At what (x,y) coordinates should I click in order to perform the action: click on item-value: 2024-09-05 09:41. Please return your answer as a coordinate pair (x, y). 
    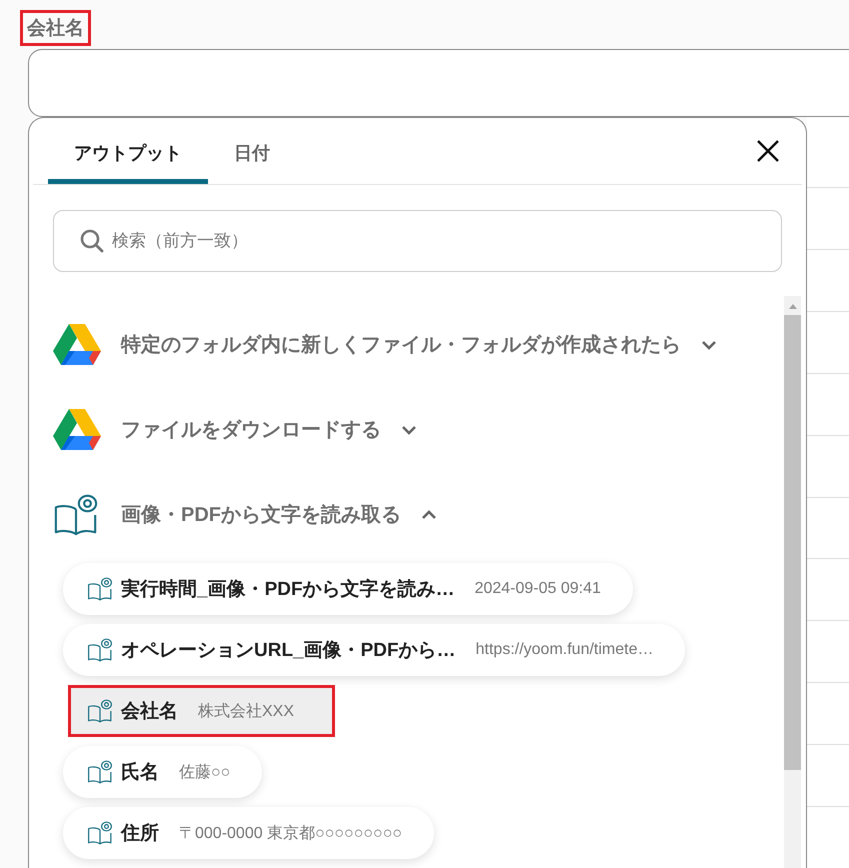
    Looking at the image, I should click on (537, 589).